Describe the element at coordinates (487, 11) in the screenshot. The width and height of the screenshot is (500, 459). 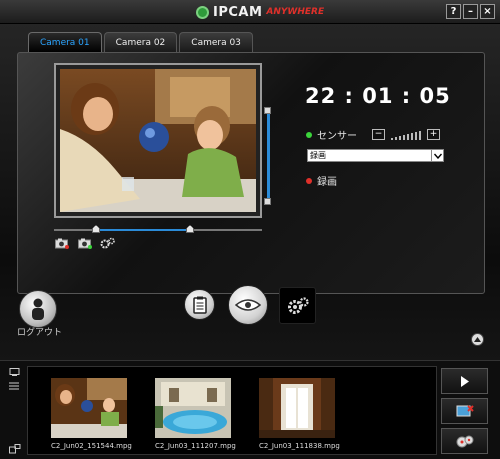
I see `close-button: ×` at that location.